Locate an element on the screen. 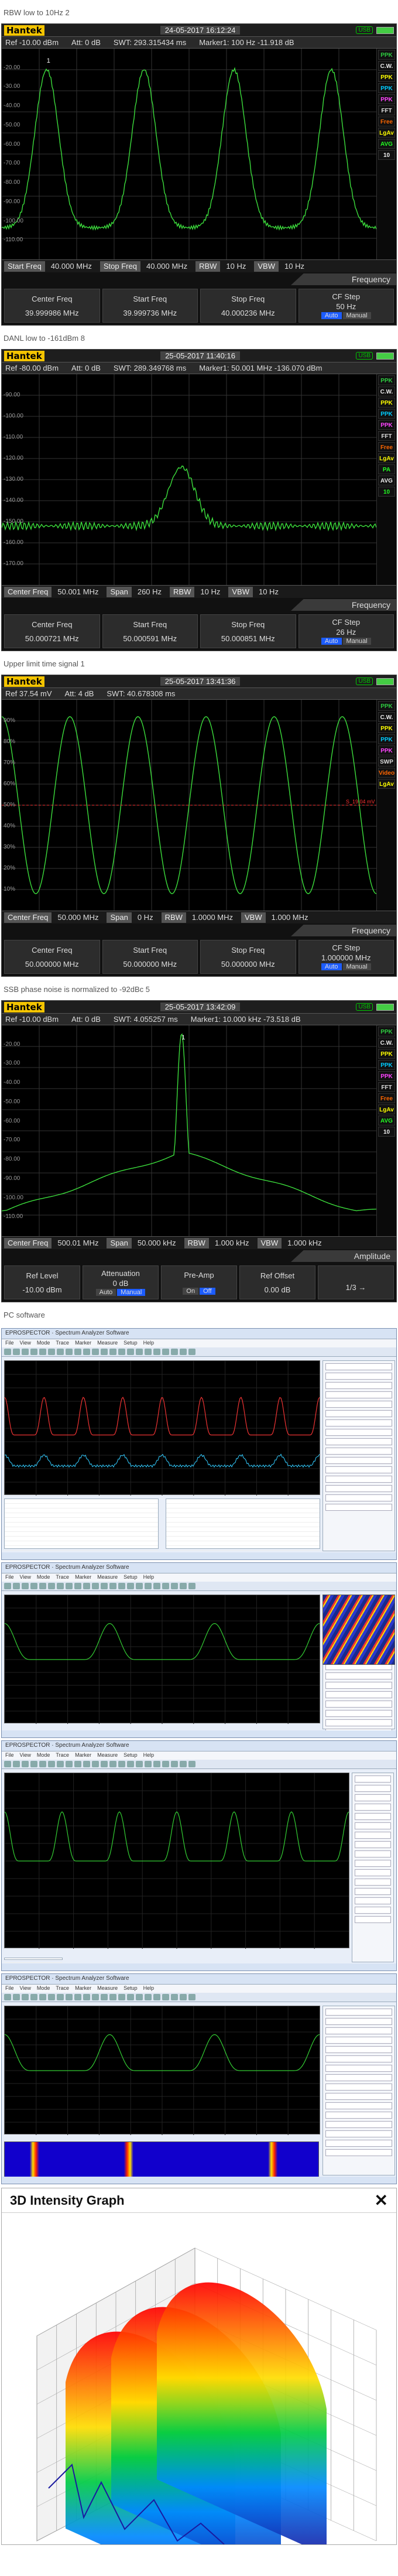  softkey: Start Freq 50.000000 MHz is located at coordinates (150, 957).